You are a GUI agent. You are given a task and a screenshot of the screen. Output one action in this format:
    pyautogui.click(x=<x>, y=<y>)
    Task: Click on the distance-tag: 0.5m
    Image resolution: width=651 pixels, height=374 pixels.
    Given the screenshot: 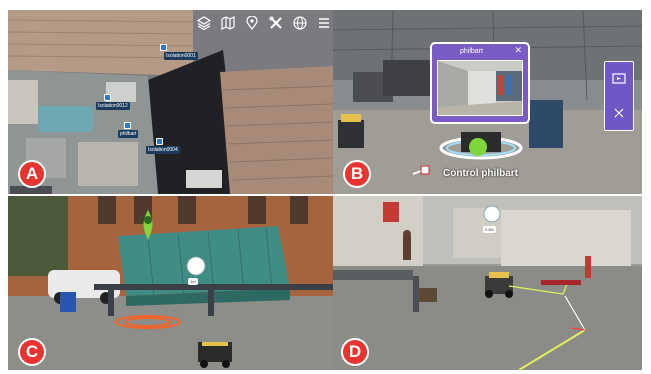 What is the action you would take?
    pyautogui.click(x=489, y=229)
    